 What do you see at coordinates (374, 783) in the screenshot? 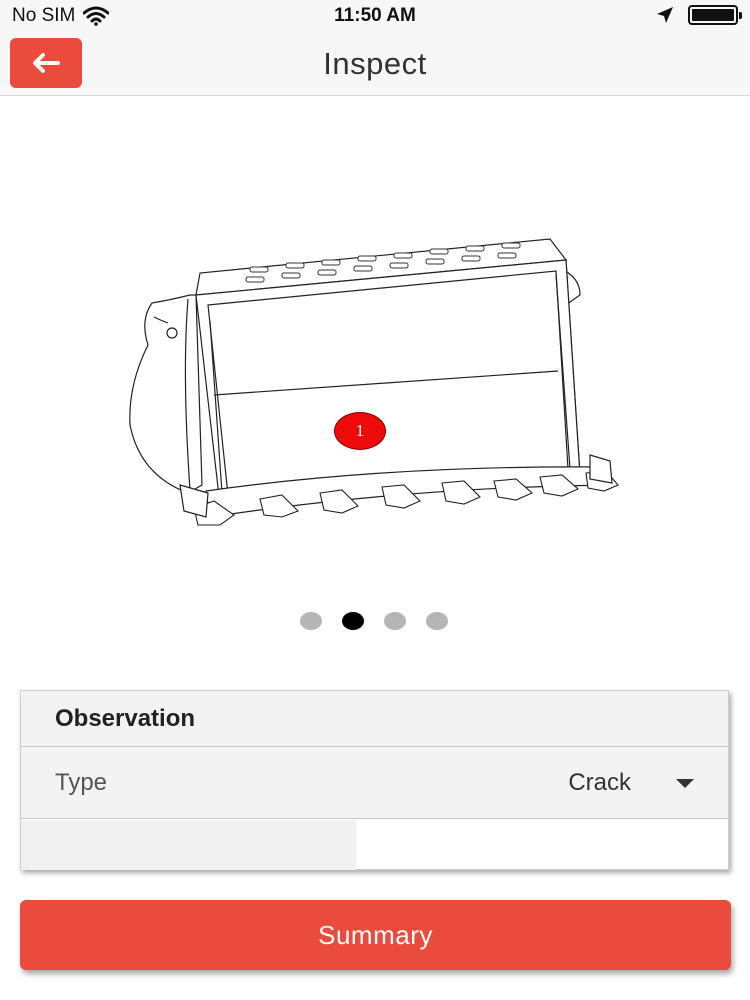
I see `type-select: Type Crack` at bounding box center [374, 783].